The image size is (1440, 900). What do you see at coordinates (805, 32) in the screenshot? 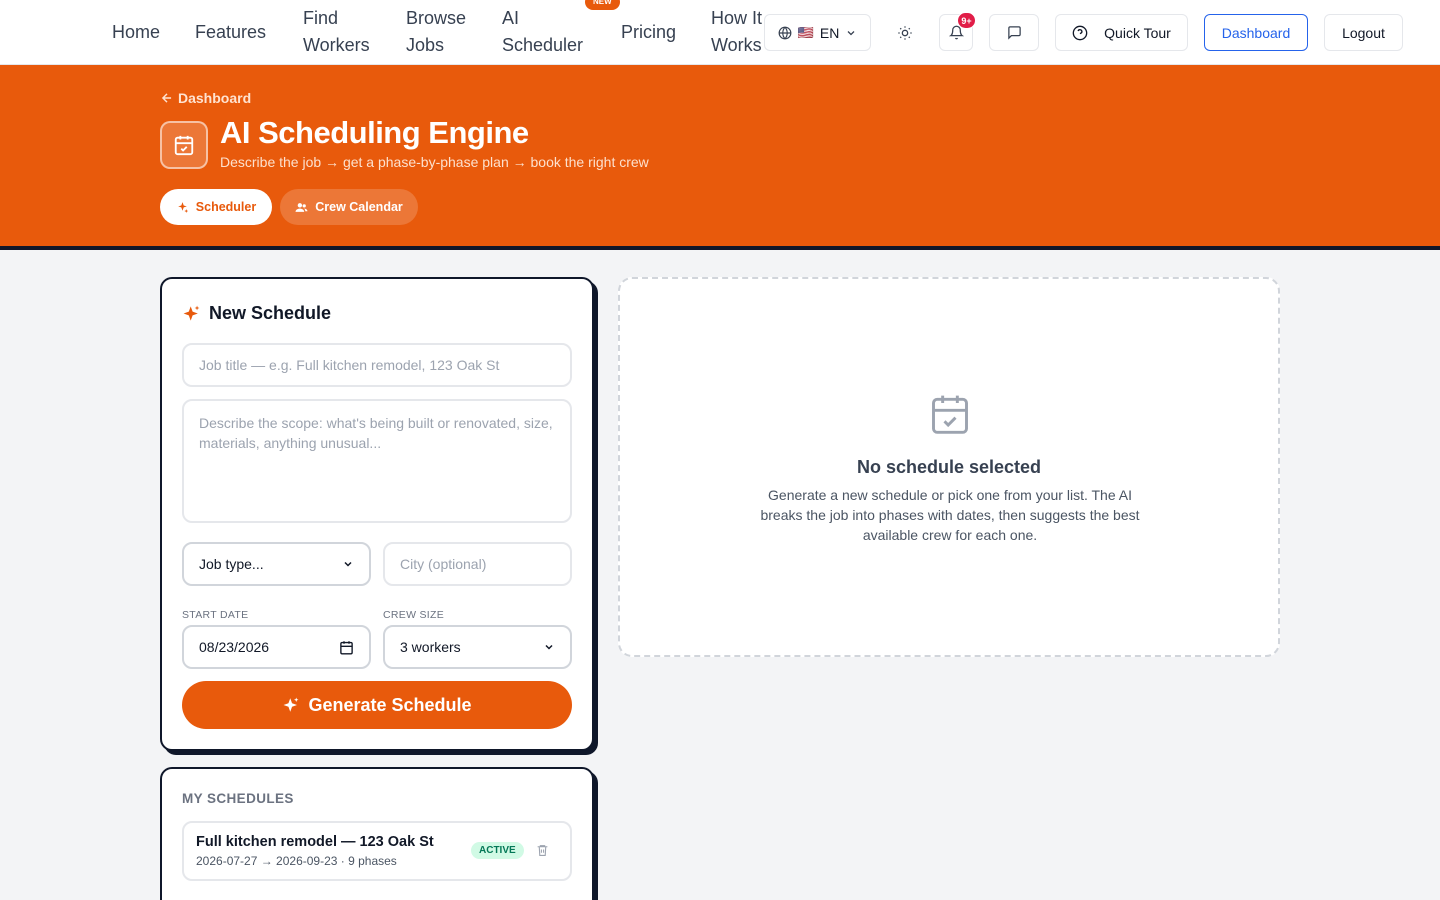
I see `flag-icon: 🇺🇸` at bounding box center [805, 32].